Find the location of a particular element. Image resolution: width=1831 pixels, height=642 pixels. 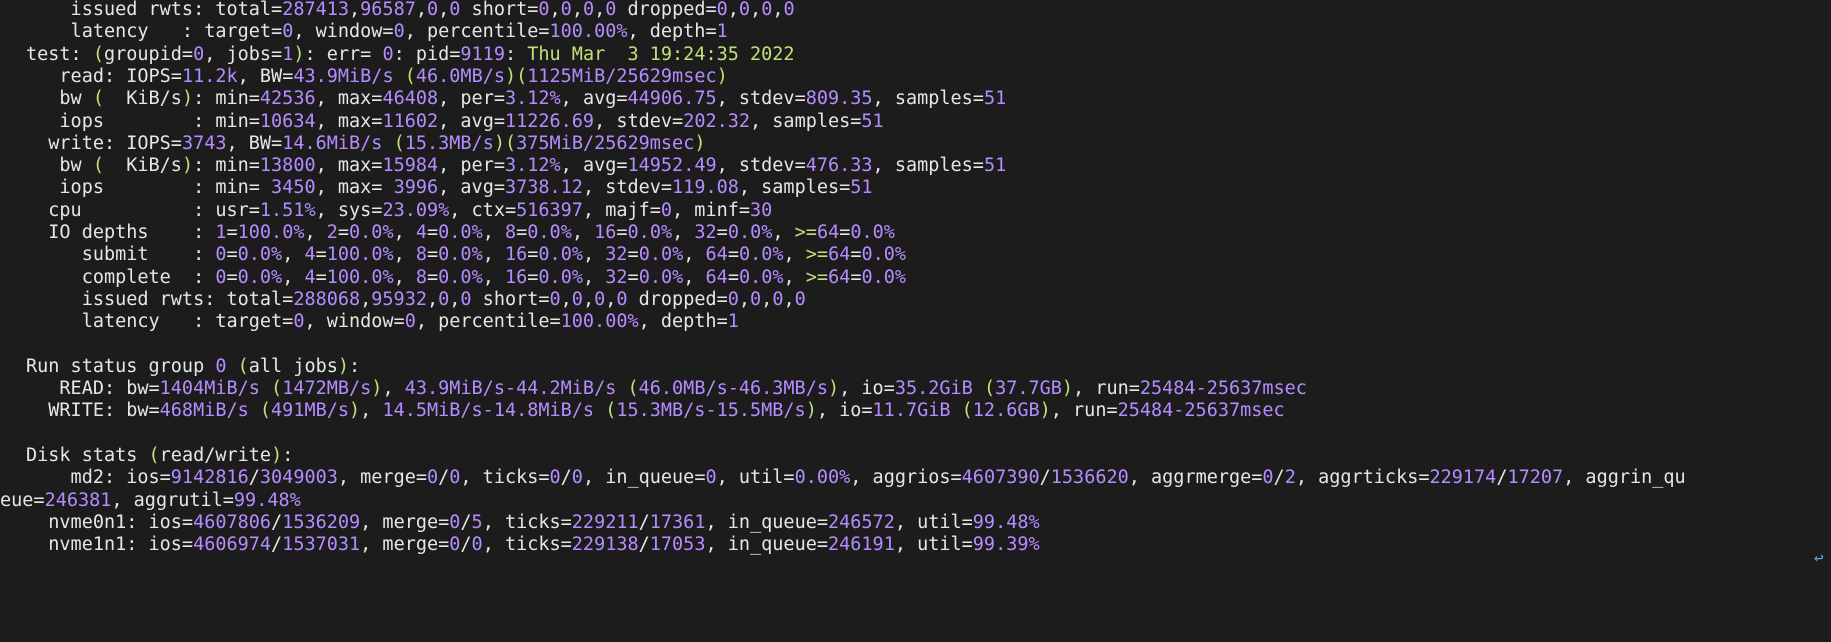

terminal-text: IO depths : is located at coordinates (121, 232).